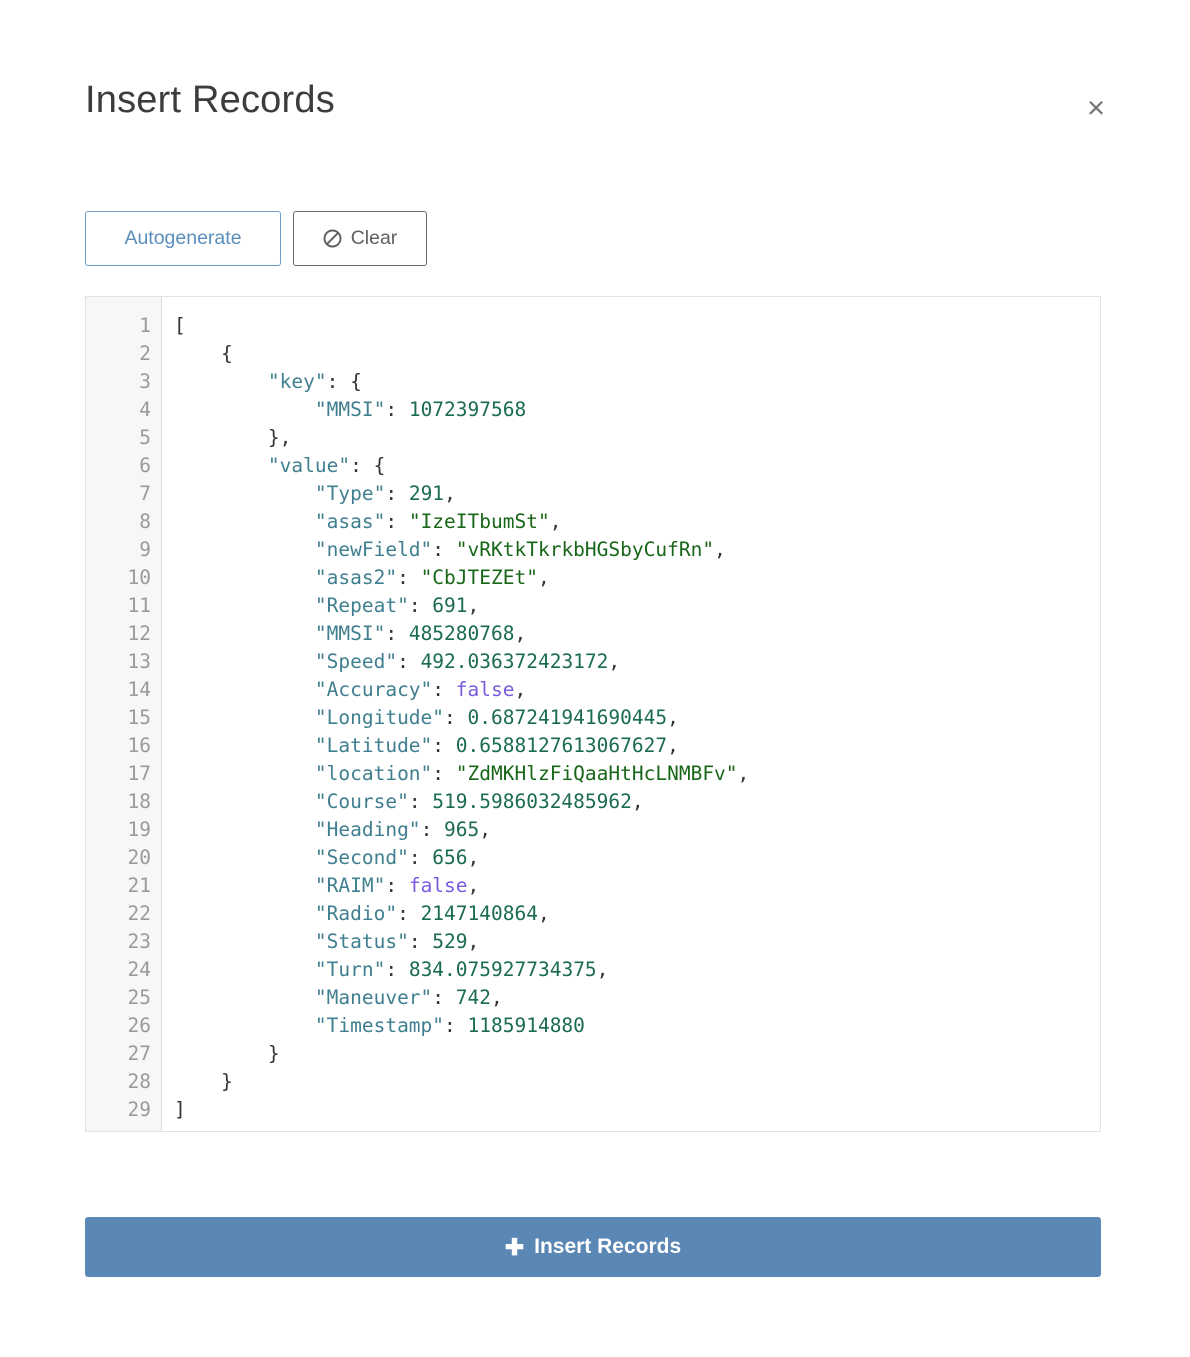 This screenshot has width=1190, height=1357. Describe the element at coordinates (514, 661) in the screenshot. I see `code-token-num: 492.036372423172` at that location.